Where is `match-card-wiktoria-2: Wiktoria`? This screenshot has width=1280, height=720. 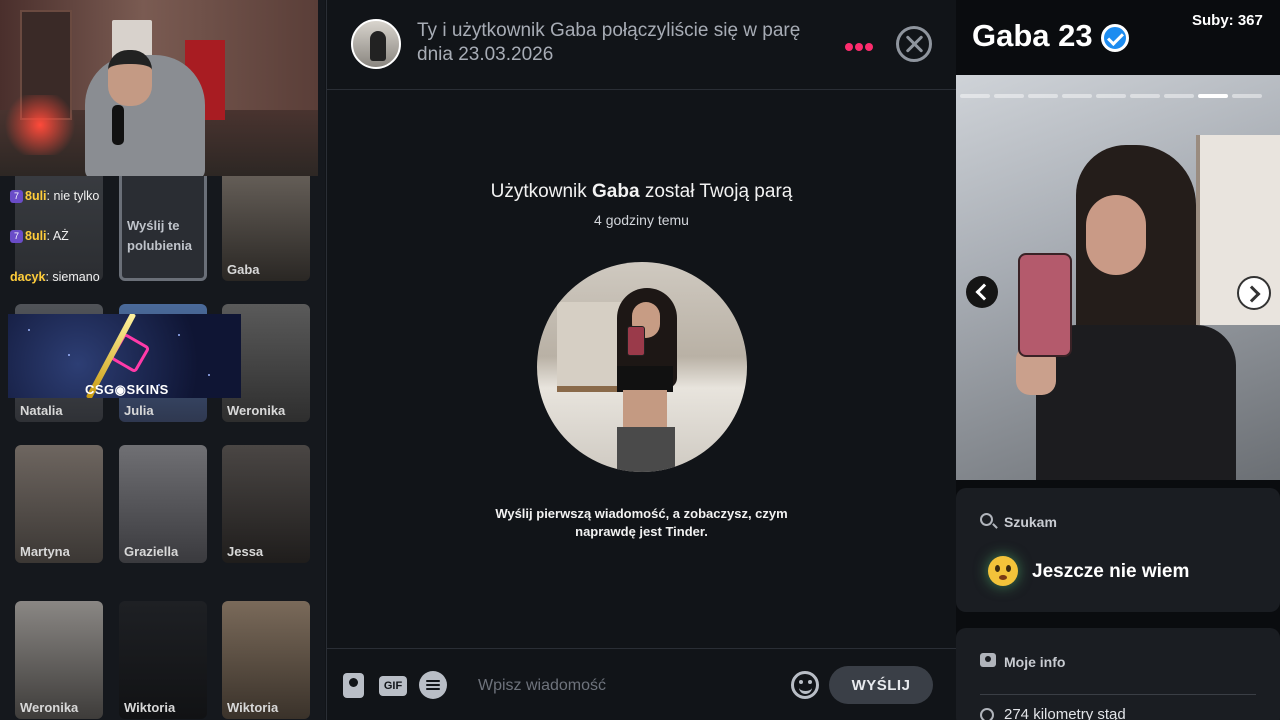 match-card-wiktoria-2: Wiktoria is located at coordinates (266, 660).